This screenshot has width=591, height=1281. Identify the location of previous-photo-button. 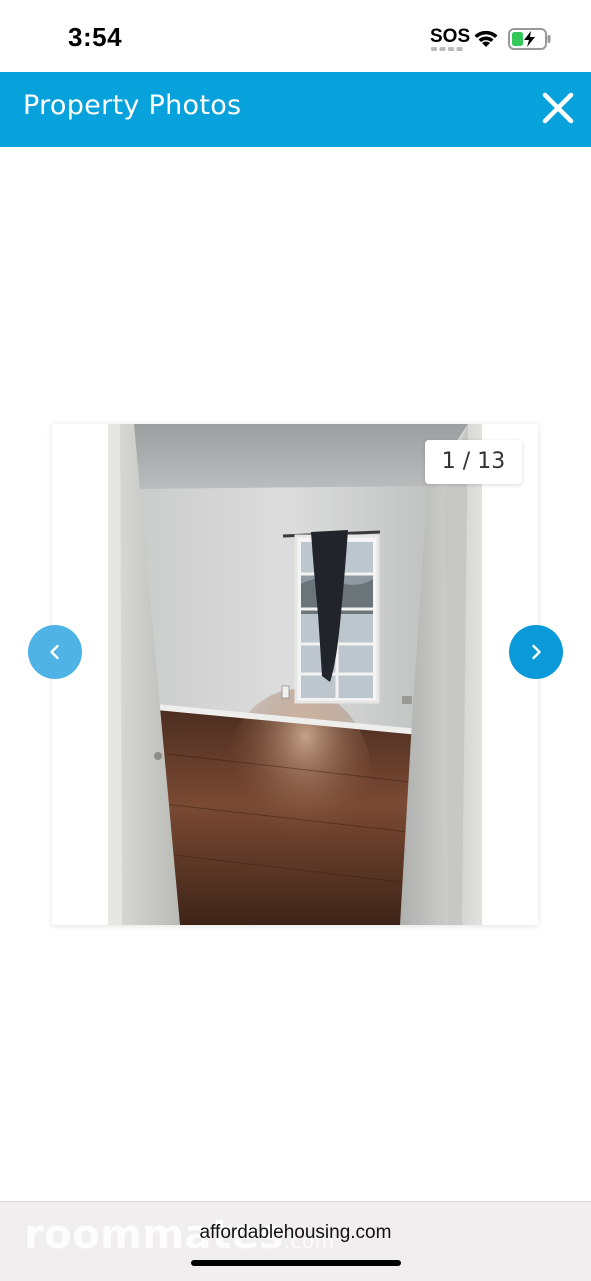
(55, 652).